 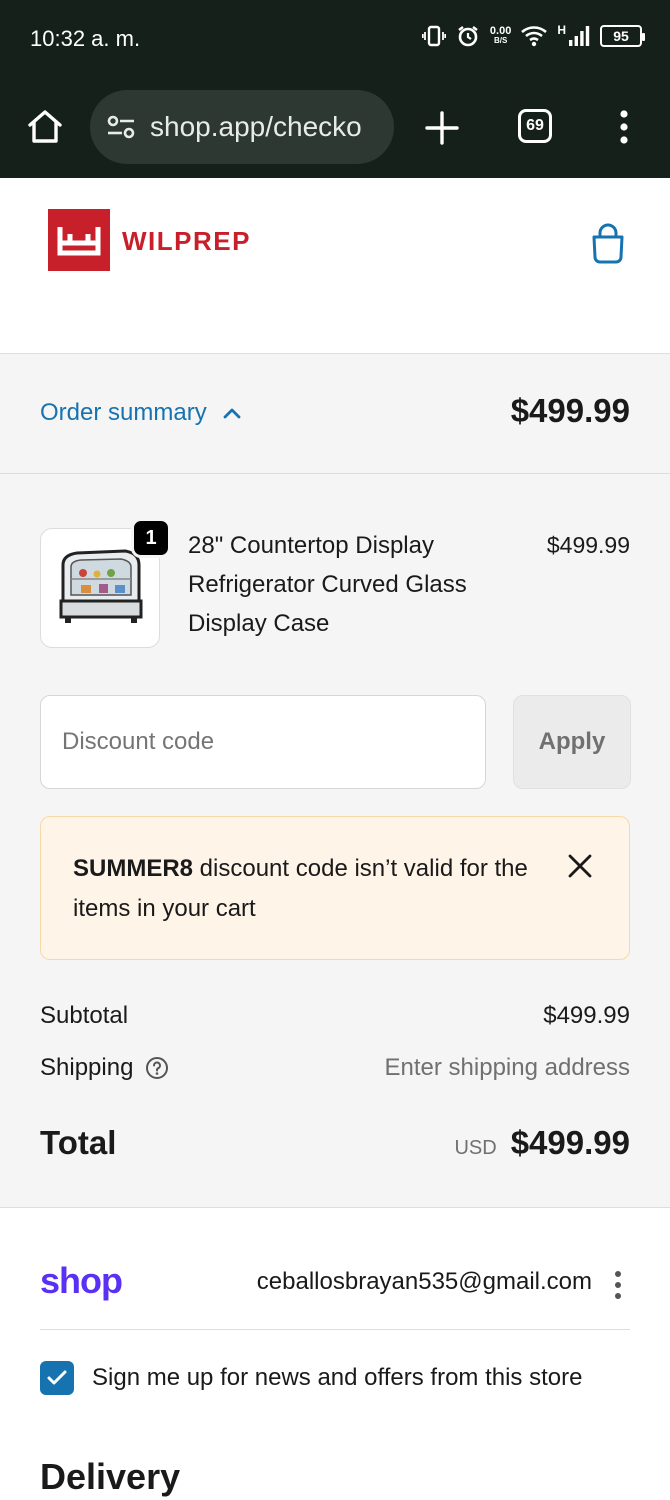 What do you see at coordinates (622, 36) in the screenshot?
I see `battery-indicator: 95` at bounding box center [622, 36].